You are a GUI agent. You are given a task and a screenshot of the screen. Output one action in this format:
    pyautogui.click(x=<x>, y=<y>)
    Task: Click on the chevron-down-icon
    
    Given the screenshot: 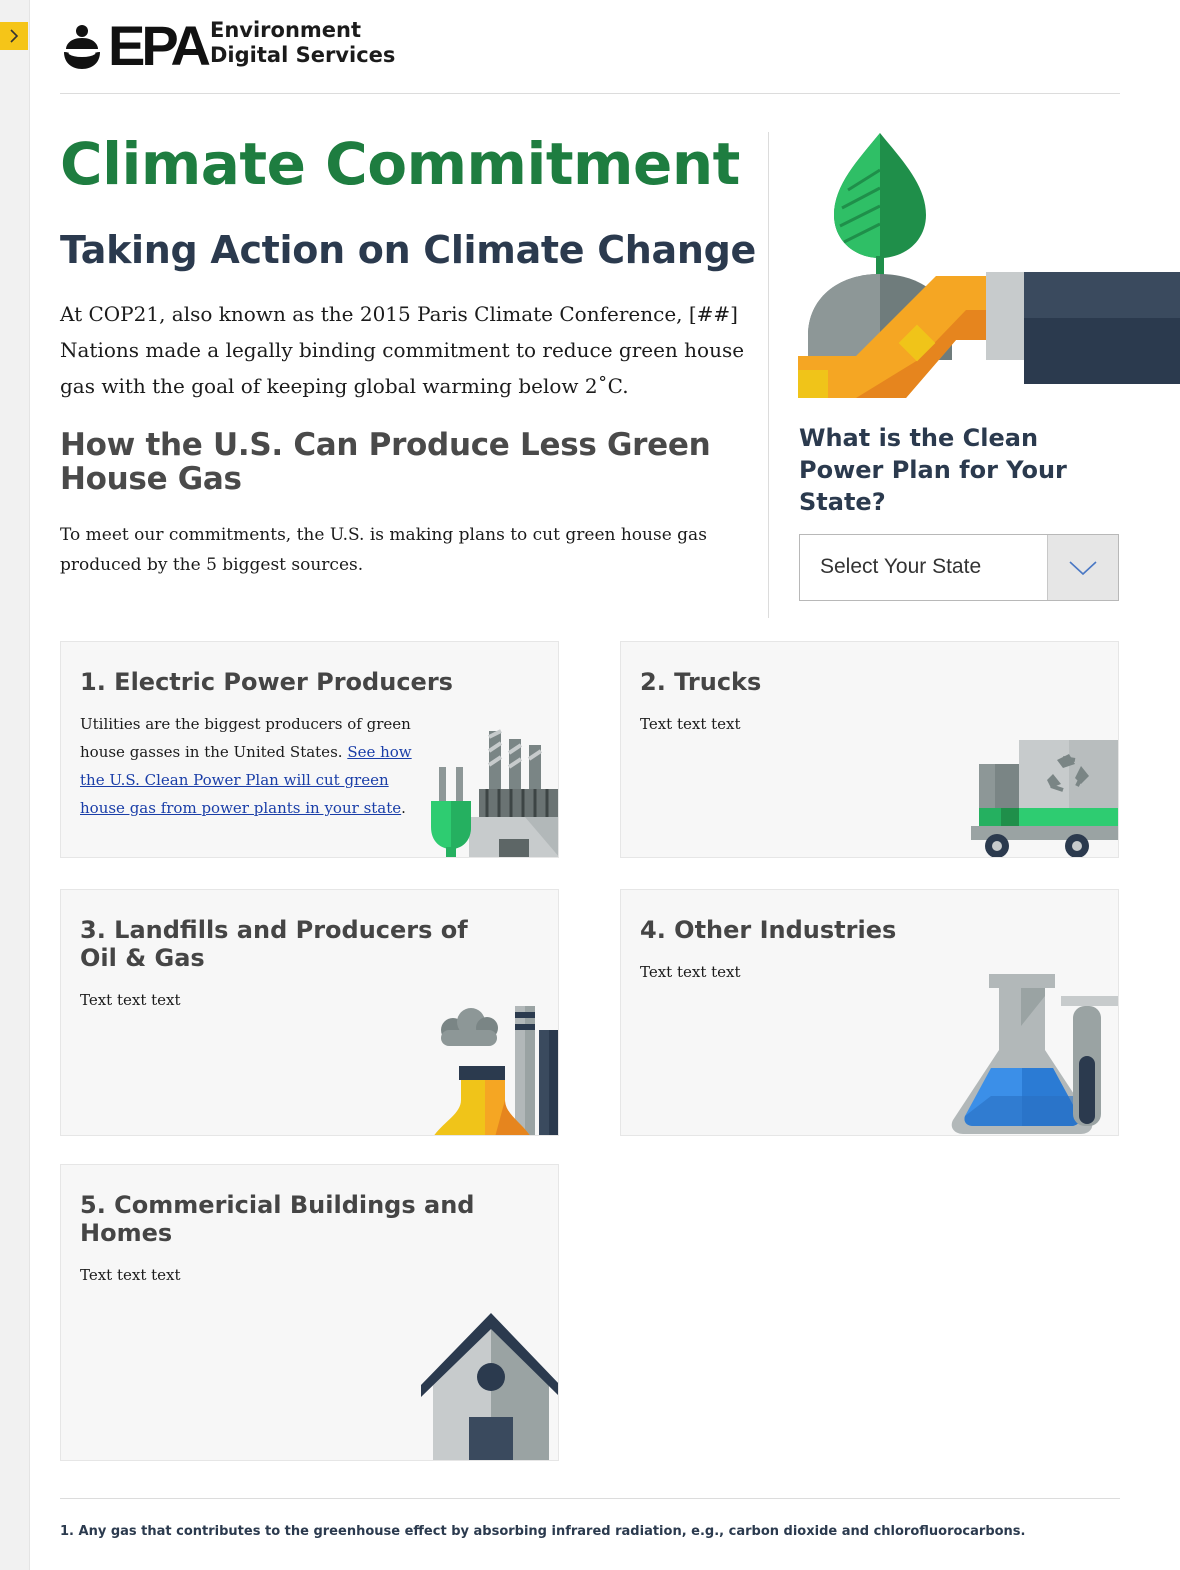 What is the action you would take?
    pyautogui.click(x=1083, y=567)
    